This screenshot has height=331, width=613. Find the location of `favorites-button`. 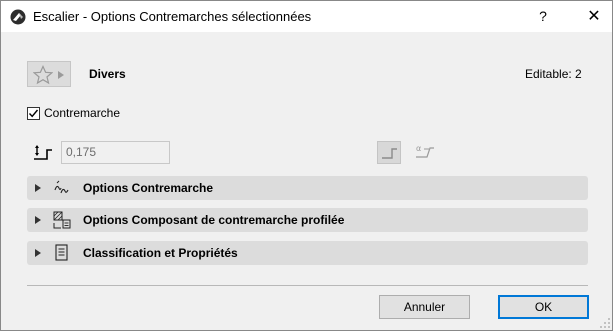

favorites-button is located at coordinates (49, 74).